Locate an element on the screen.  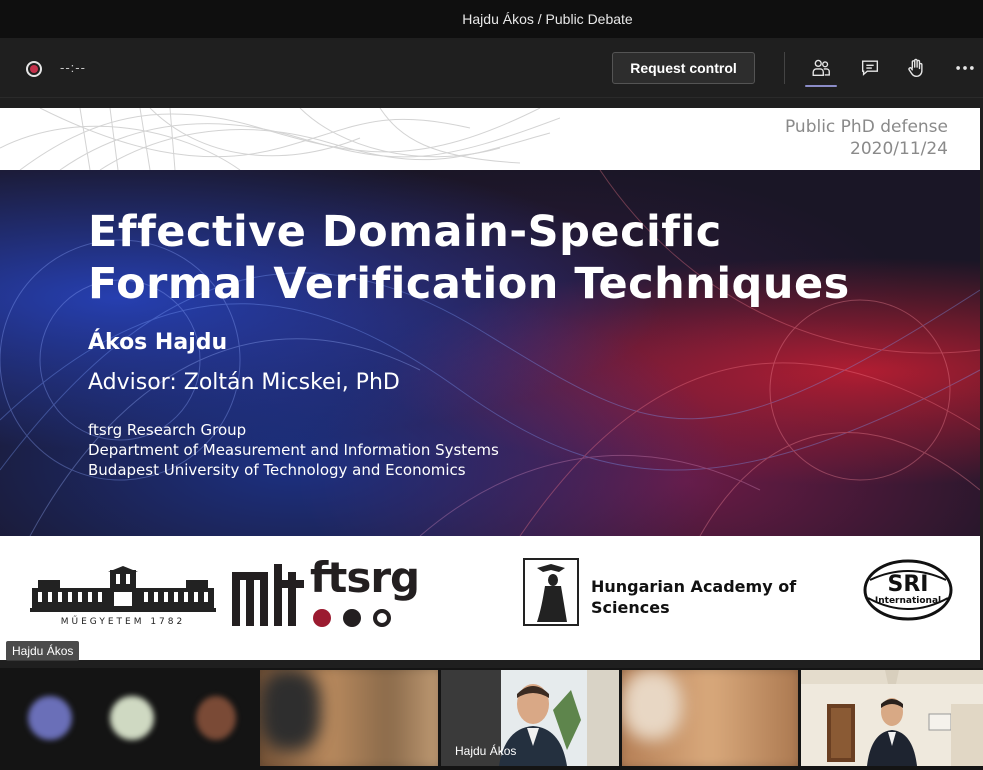
participant-name: Hajdu Ákos is located at coordinates (486, 751).